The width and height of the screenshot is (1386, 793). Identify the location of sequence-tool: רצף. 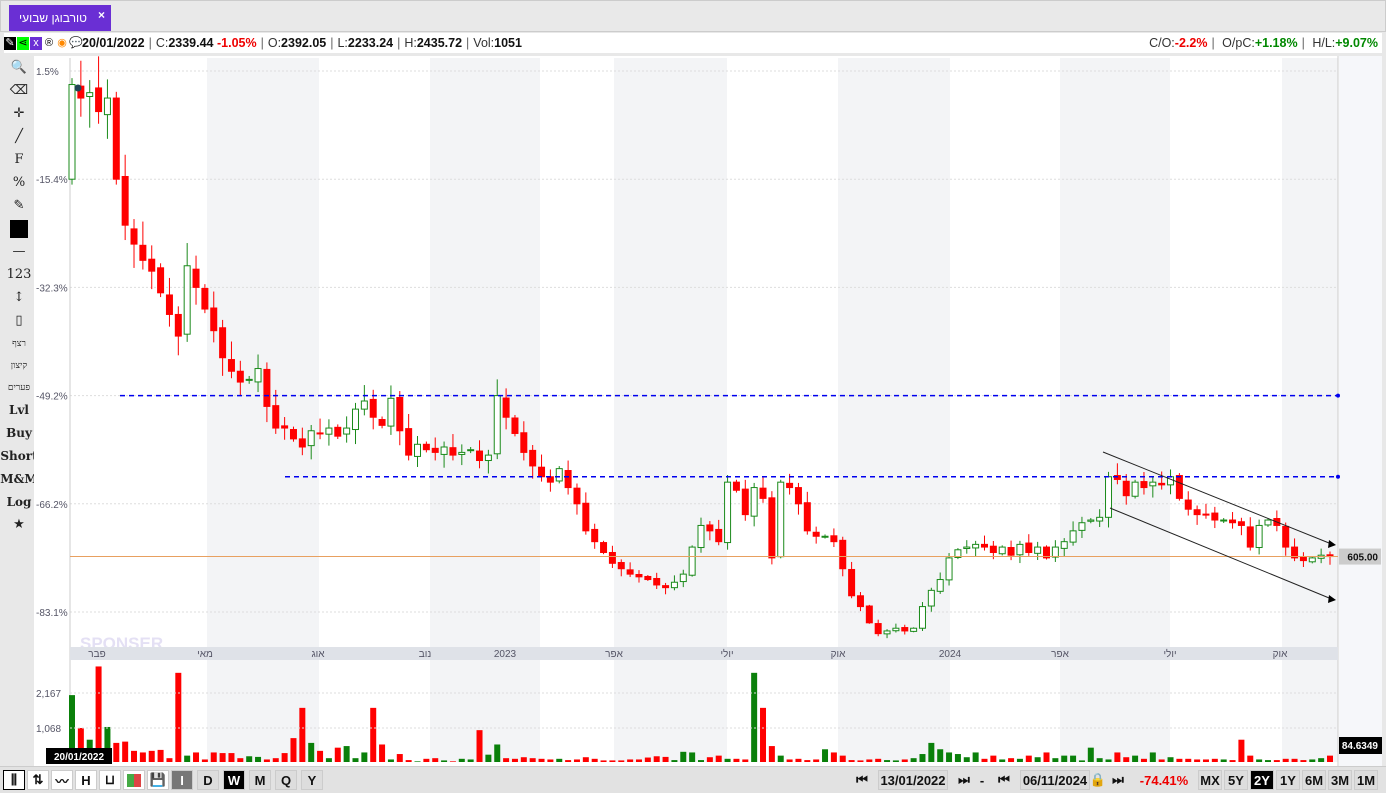
(19, 343).